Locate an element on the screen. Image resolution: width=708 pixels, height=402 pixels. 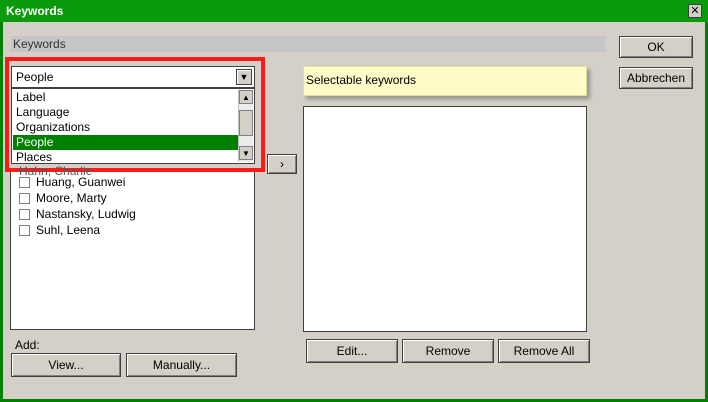
list-item: Moore, Marty is located at coordinates (63, 198).